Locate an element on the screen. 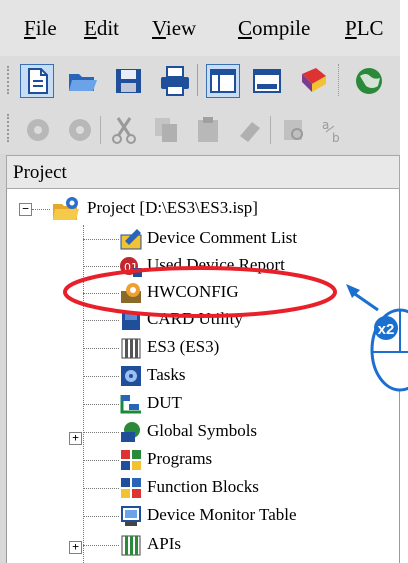 This screenshot has width=408, height=563. highlight-ring is located at coordinates (200, 292).